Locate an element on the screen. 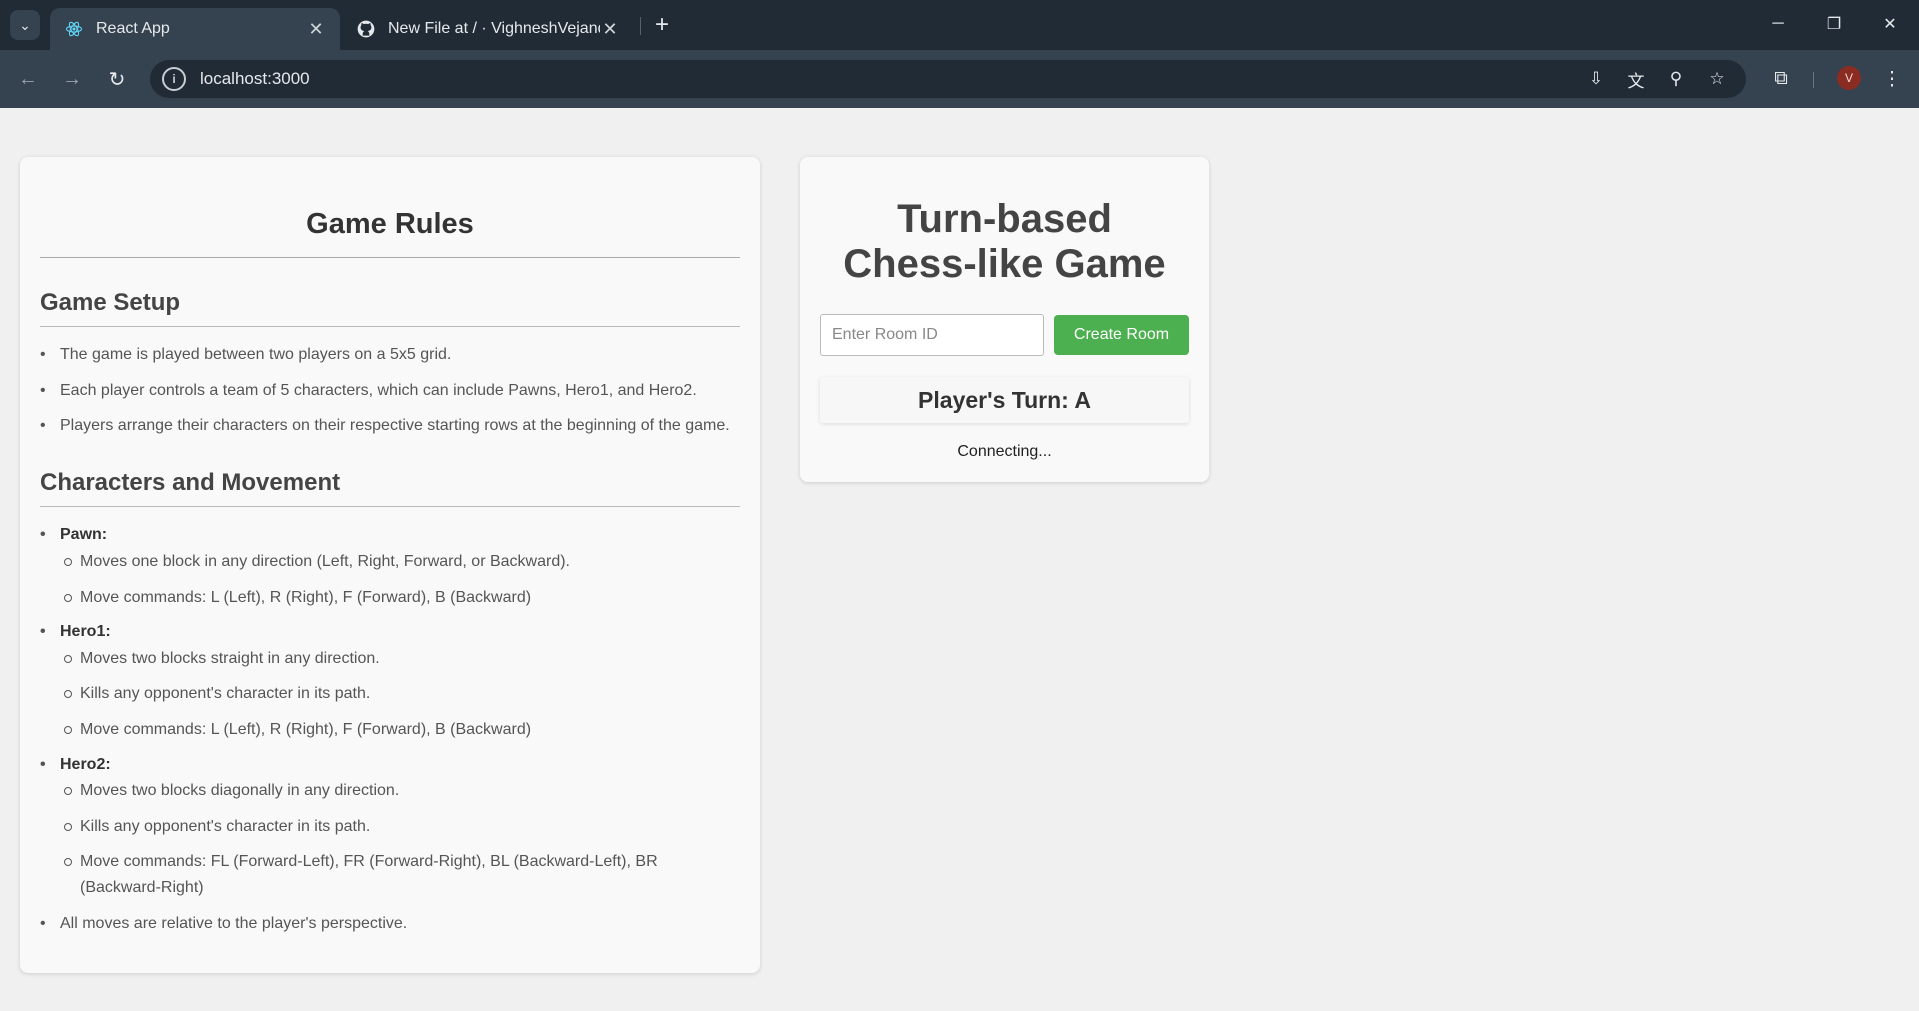 The height and width of the screenshot is (1011, 1919). install-app-icon: ⇩ is located at coordinates (1596, 79).